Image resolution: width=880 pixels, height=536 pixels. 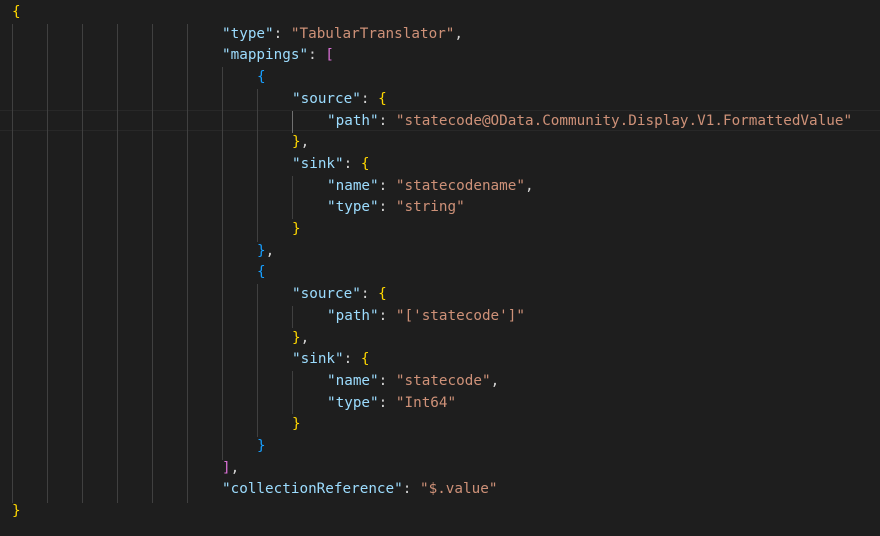 What do you see at coordinates (460, 185) in the screenshot?
I see `code-token: "statecodename"` at bounding box center [460, 185].